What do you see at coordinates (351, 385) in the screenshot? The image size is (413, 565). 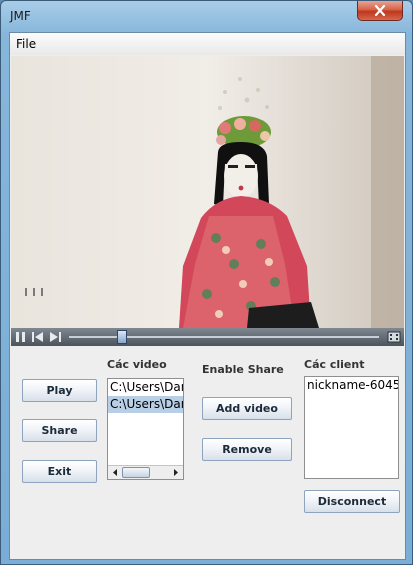 I see `list-item: nickname-6045` at bounding box center [351, 385].